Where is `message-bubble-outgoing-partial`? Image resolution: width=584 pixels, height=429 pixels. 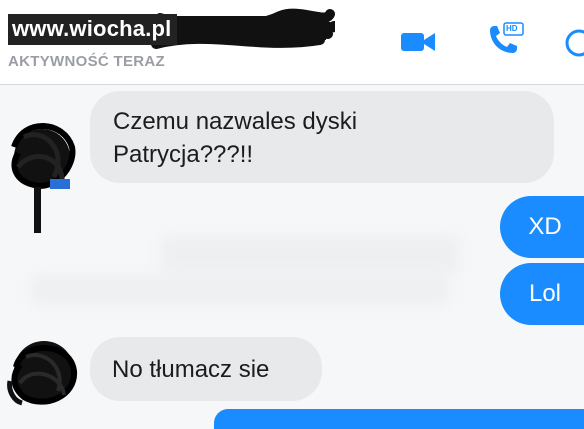
message-bubble-outgoing-partial is located at coordinates (399, 419).